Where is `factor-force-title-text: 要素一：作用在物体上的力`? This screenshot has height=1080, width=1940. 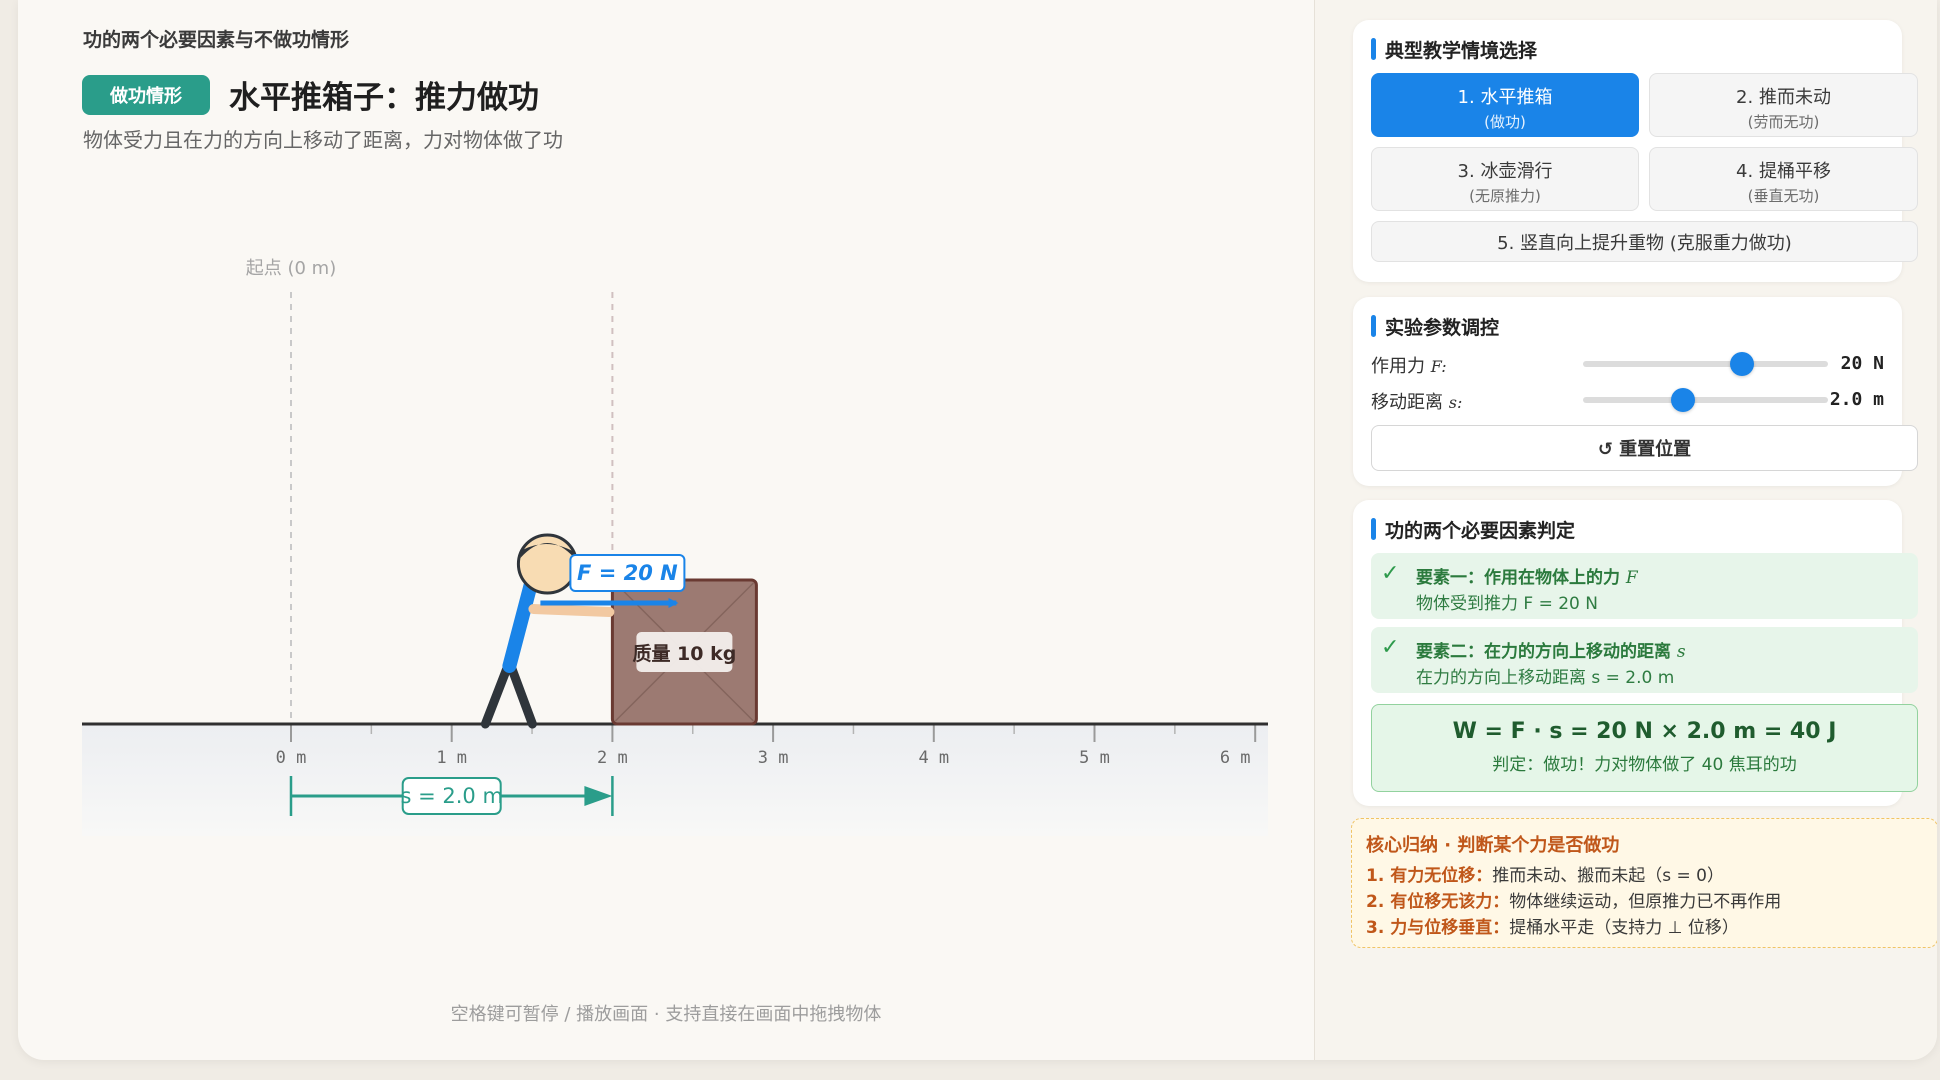
factor-force-title-text: 要素一：作用在物体上的力 is located at coordinates (1518, 578).